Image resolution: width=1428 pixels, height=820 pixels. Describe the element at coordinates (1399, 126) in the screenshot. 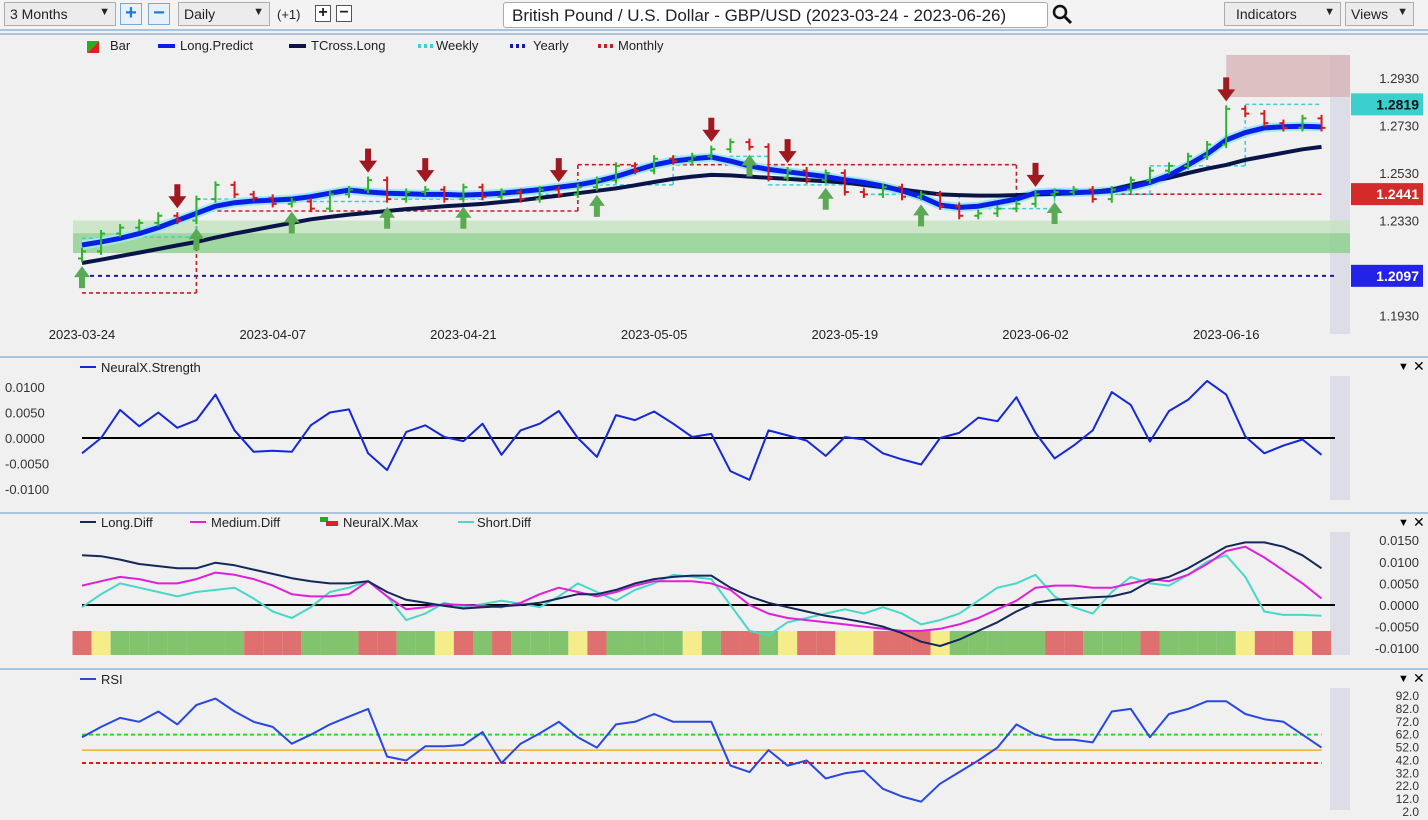

I see `y-tick-label: 1.2730` at that location.